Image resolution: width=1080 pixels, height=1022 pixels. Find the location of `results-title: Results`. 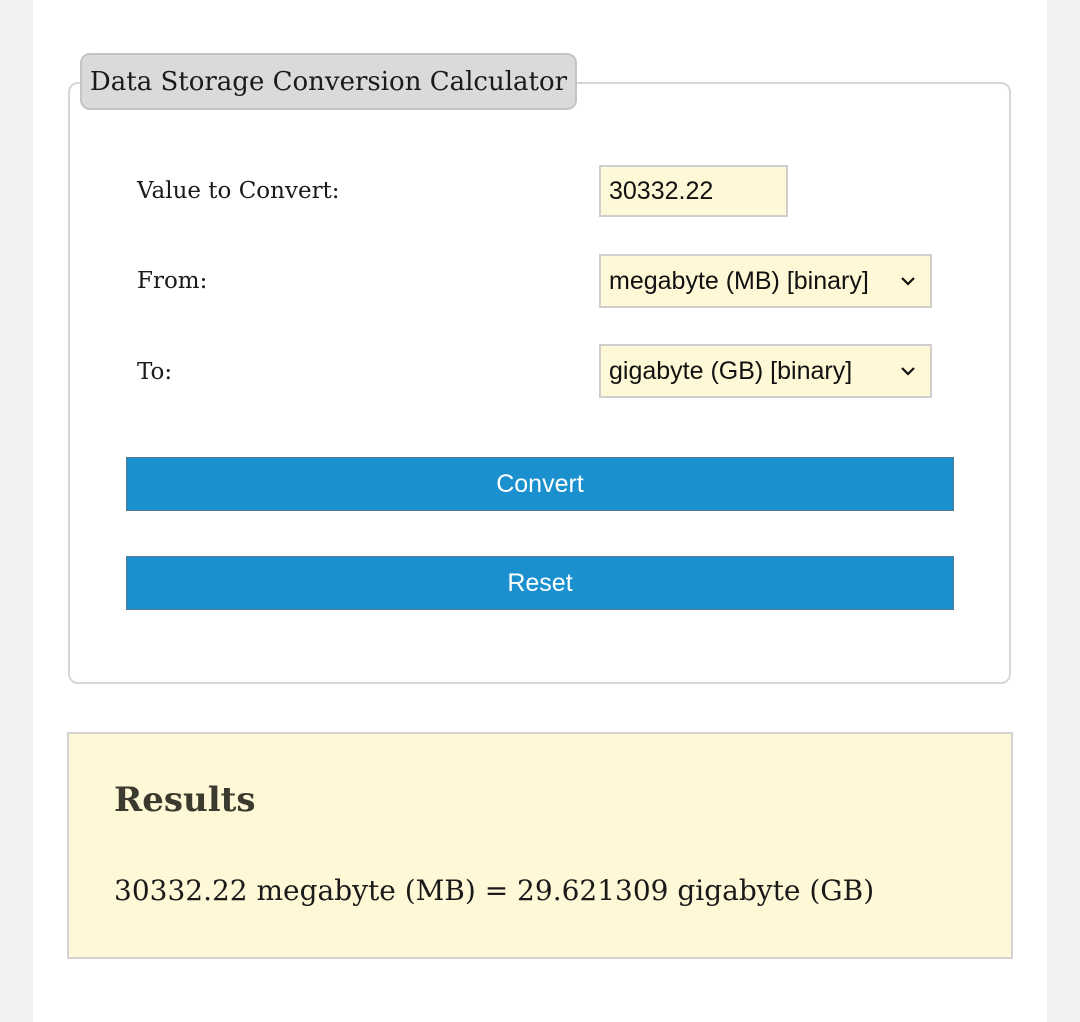

results-title: Results is located at coordinates (185, 800).